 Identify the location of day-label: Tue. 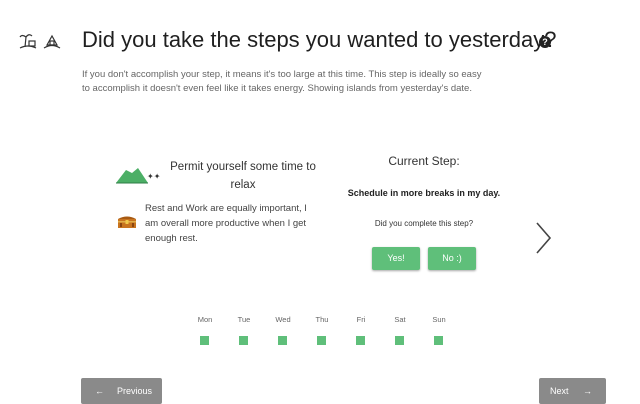
(244, 319).